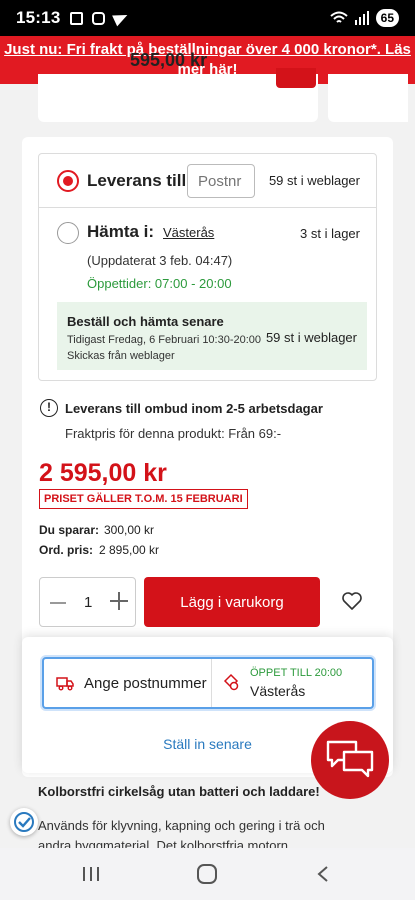  Describe the element at coordinates (330, 233) in the screenshot. I see `pickup-stock: 3 st i lager` at that location.